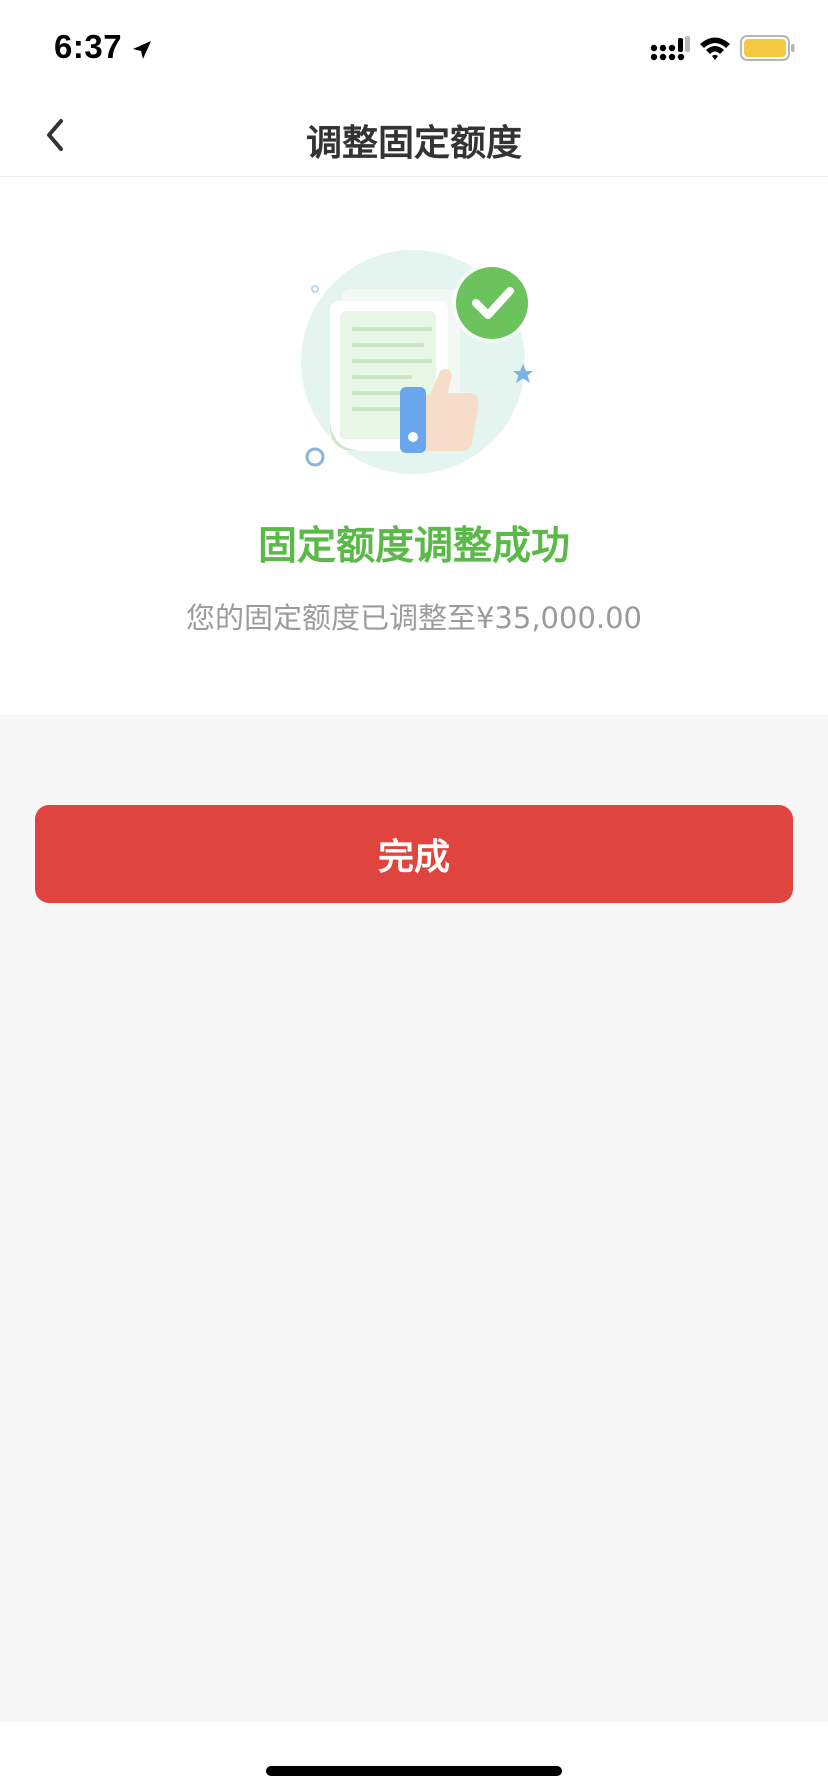  Describe the element at coordinates (413, 546) in the screenshot. I see `result-title: 固定额度调整成功` at that location.